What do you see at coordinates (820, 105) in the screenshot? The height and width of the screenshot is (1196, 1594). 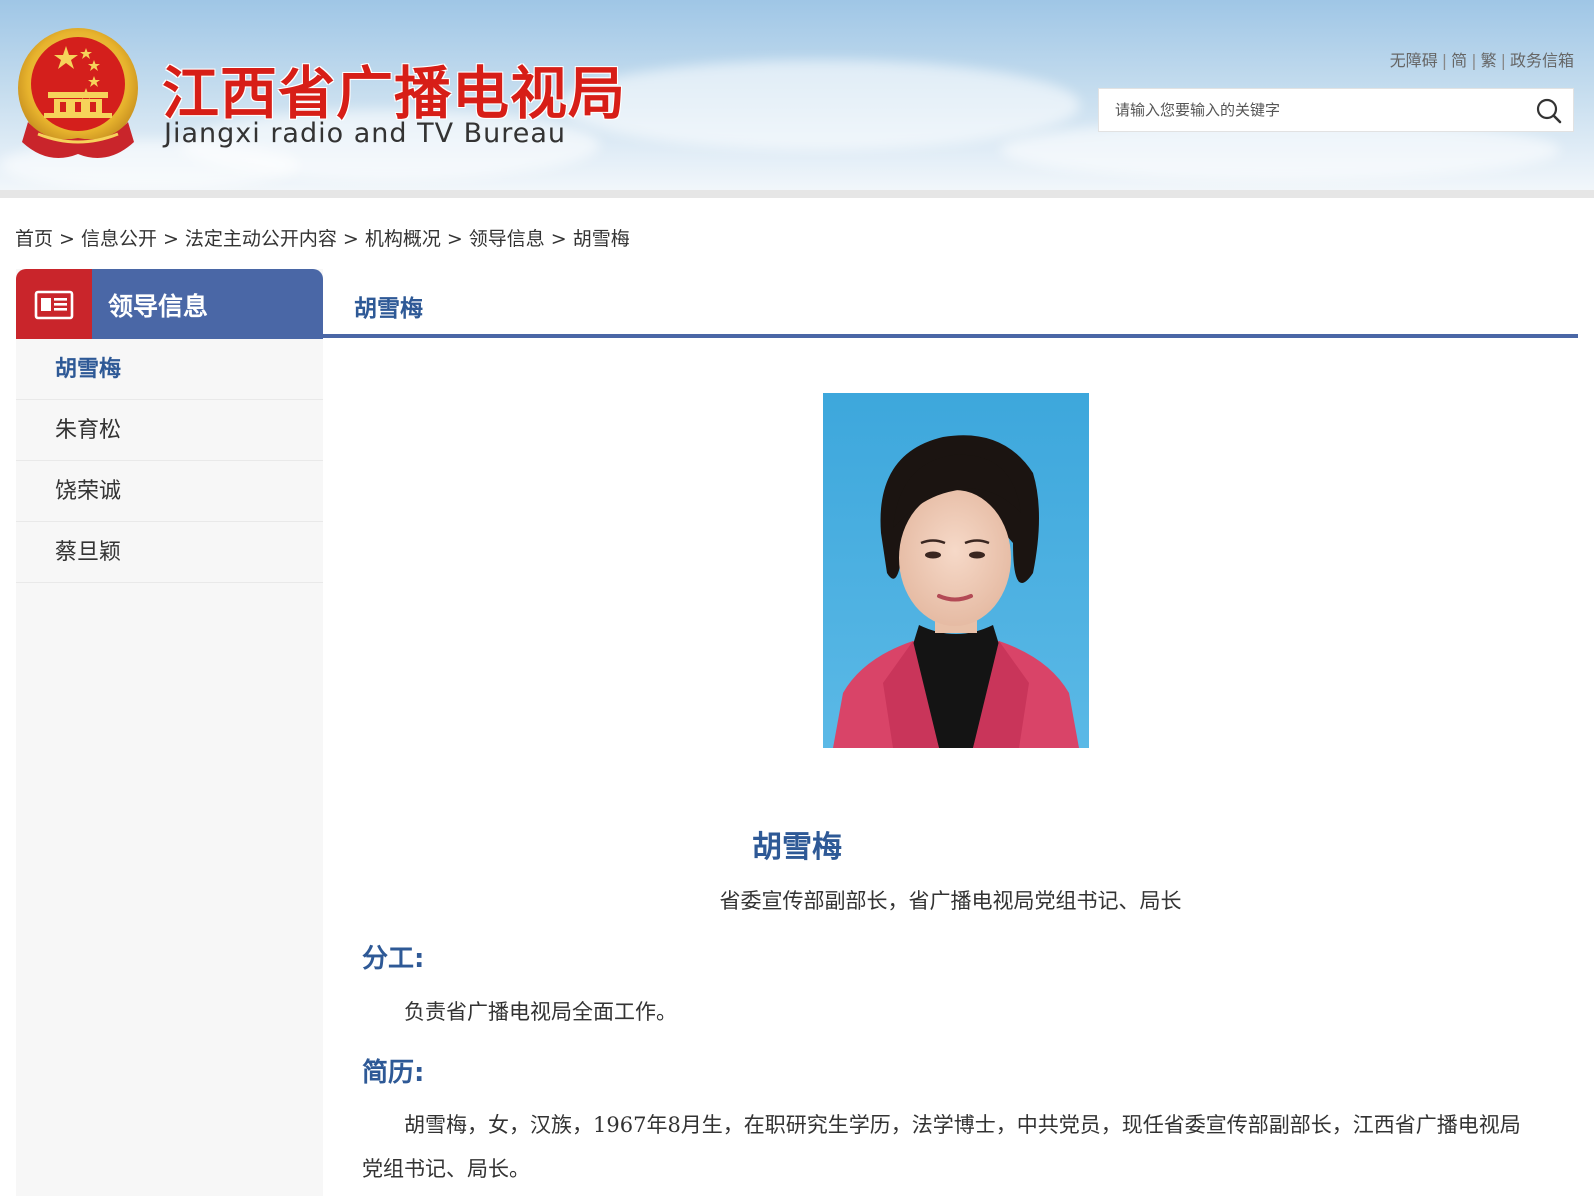 I see `header-cloud` at bounding box center [820, 105].